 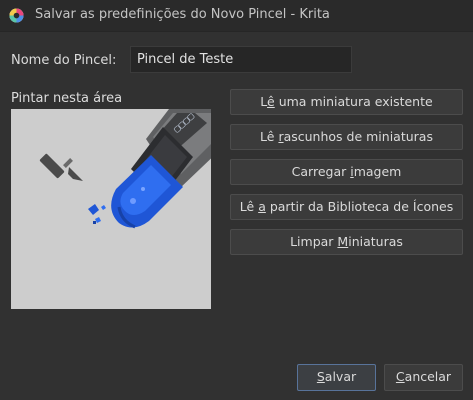 I want to click on eraser-crumbs, so click(x=97, y=214).